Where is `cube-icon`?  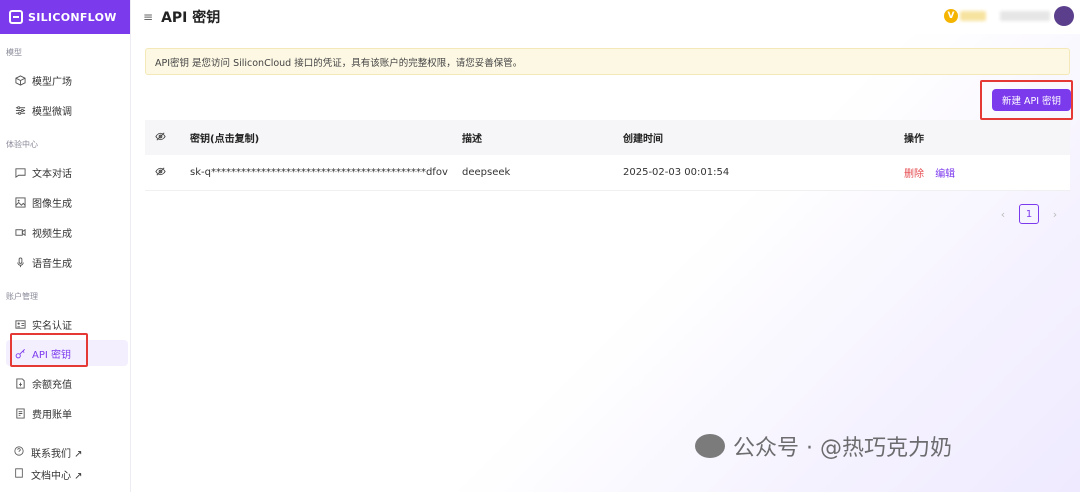
cube-icon is located at coordinates (20, 80).